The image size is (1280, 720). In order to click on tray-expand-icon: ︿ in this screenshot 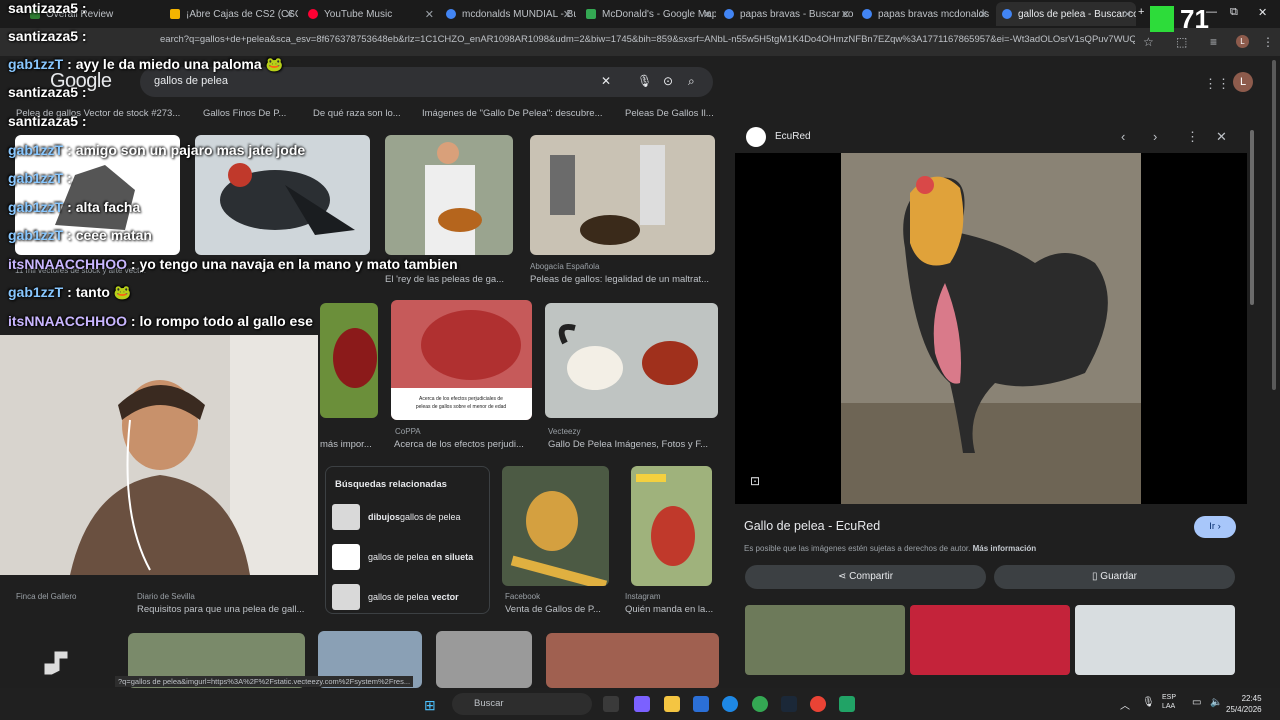, I will do `click(1125, 704)`.